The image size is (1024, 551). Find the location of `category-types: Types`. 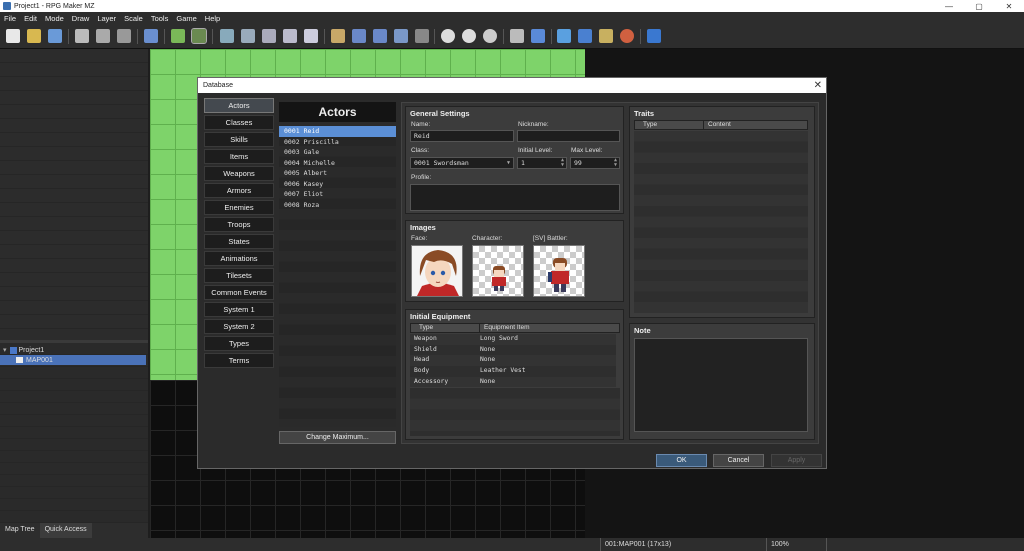

category-types: Types is located at coordinates (239, 343).